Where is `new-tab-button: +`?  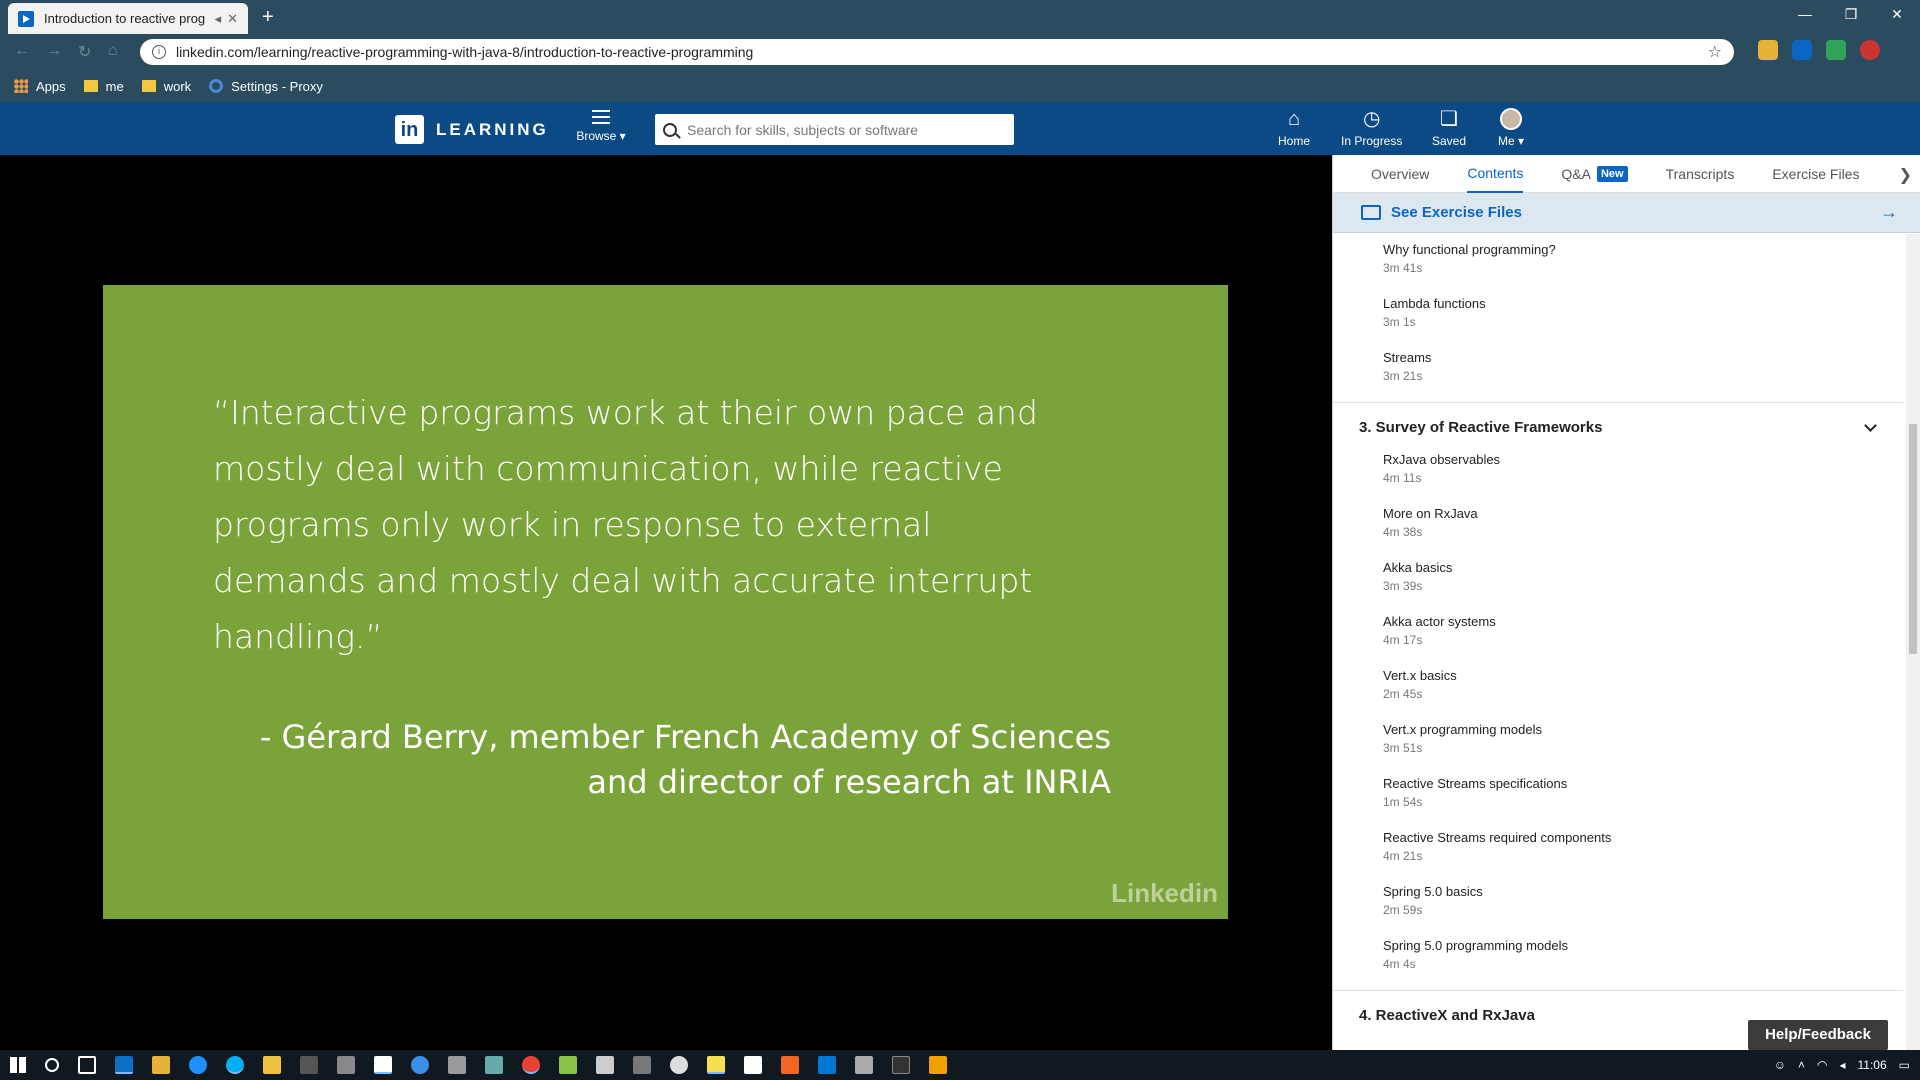 new-tab-button: + is located at coordinates (268, 17).